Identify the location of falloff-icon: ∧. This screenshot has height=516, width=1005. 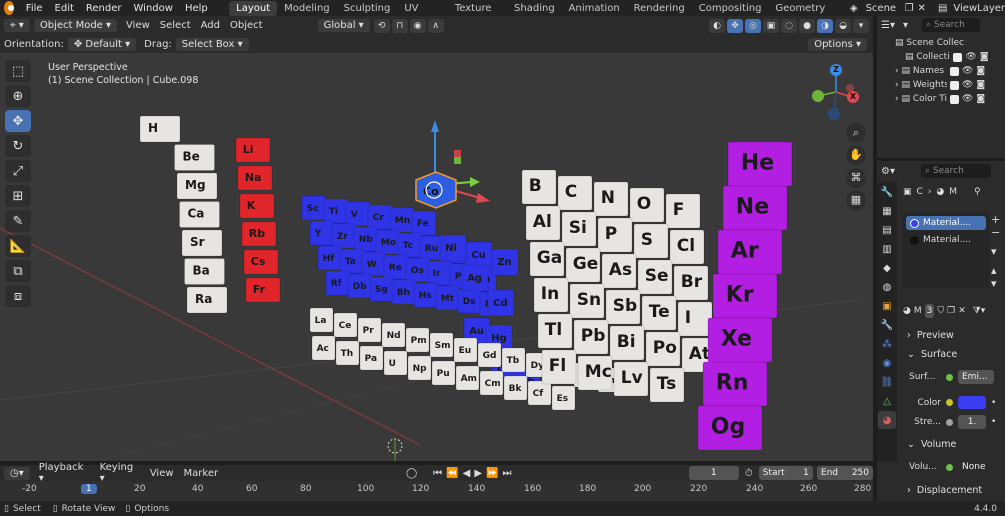
(435, 25).